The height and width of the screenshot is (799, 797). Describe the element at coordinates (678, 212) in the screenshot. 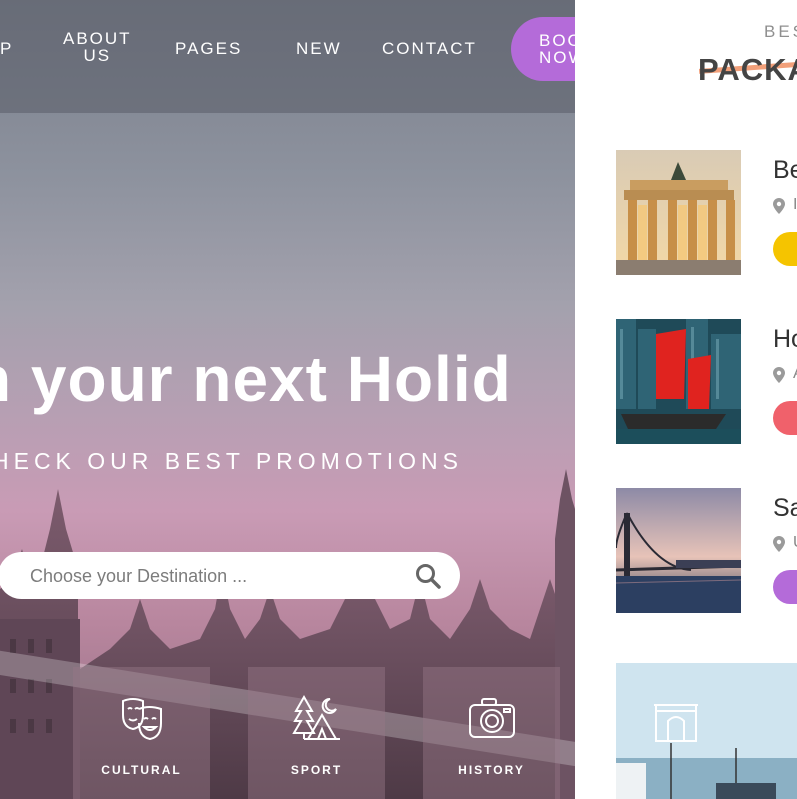

I see `package-image-gate` at that location.